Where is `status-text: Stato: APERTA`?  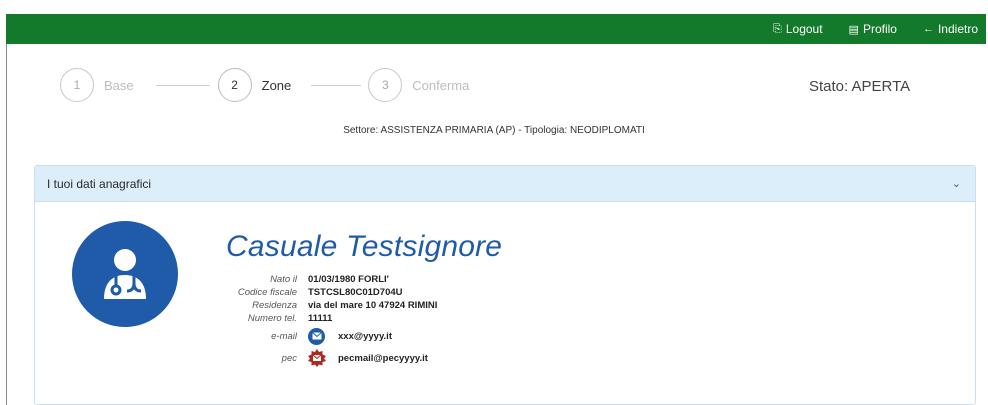 status-text: Stato: APERTA is located at coordinates (860, 86).